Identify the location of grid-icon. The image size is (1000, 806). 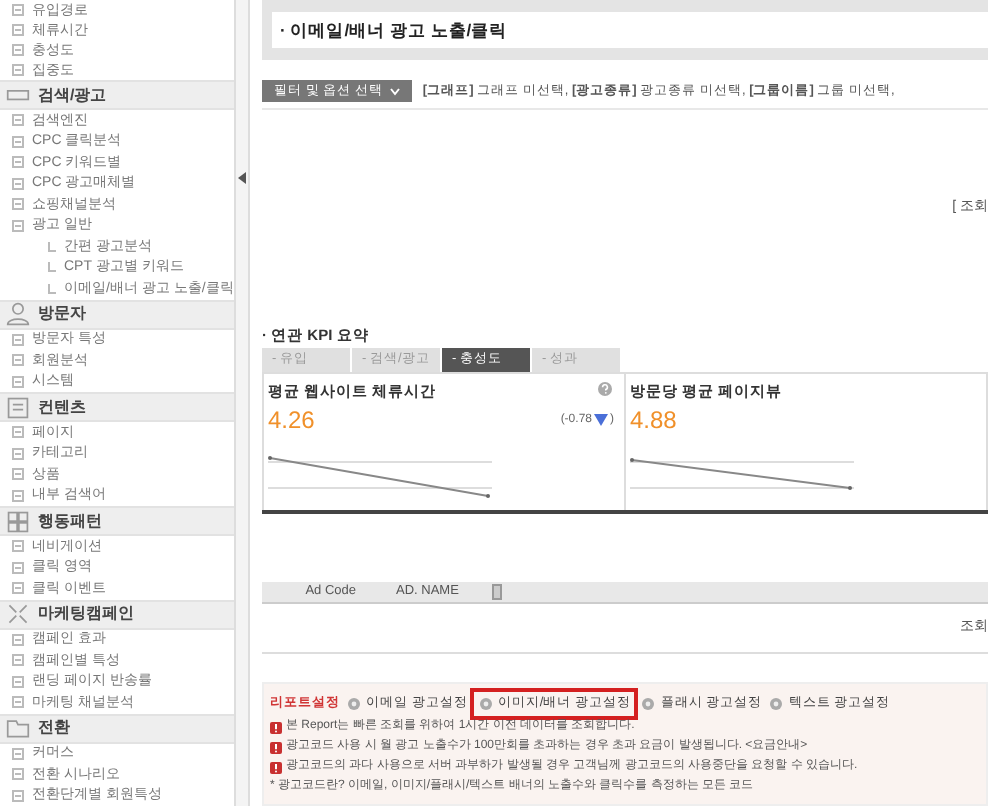
(18, 521).